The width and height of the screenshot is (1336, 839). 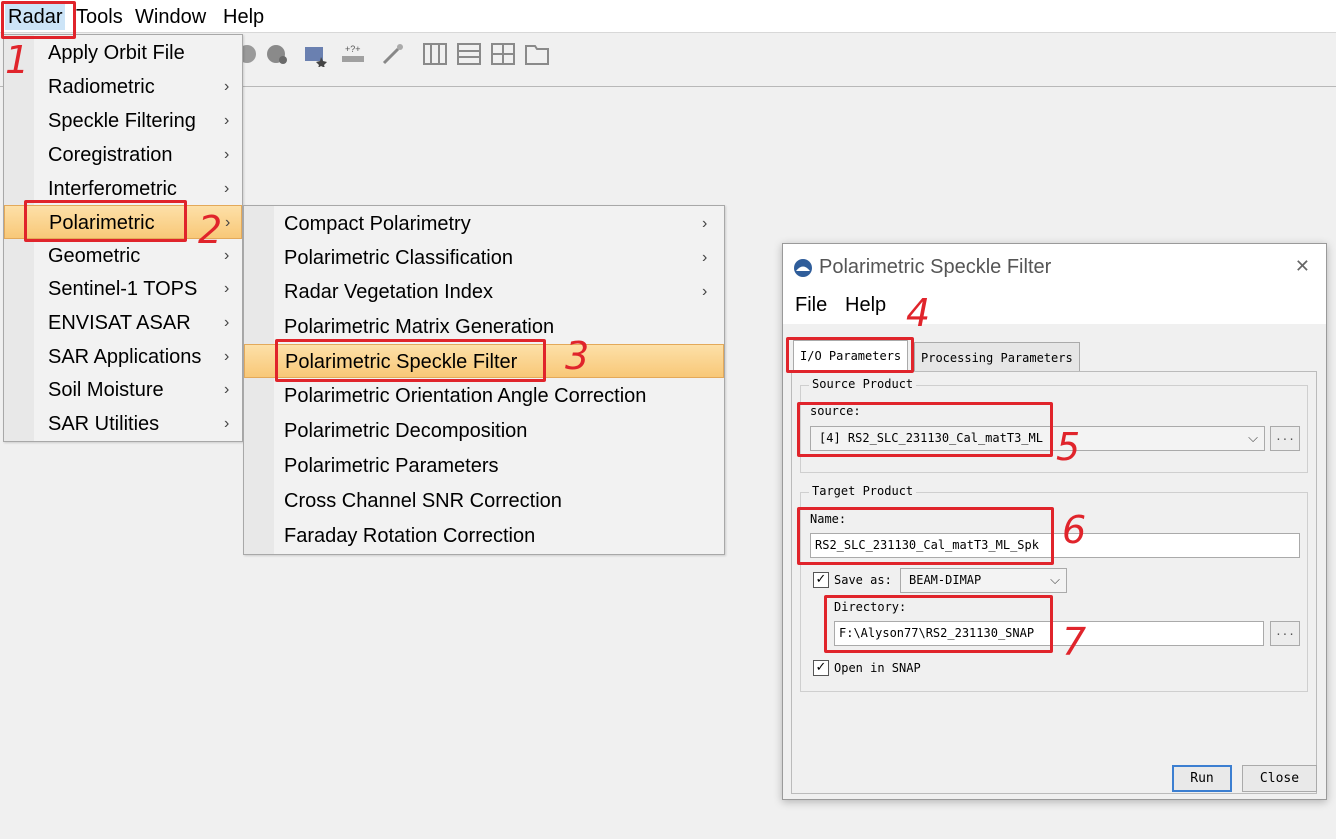 What do you see at coordinates (1202, 778) in the screenshot?
I see `run-button: Run` at bounding box center [1202, 778].